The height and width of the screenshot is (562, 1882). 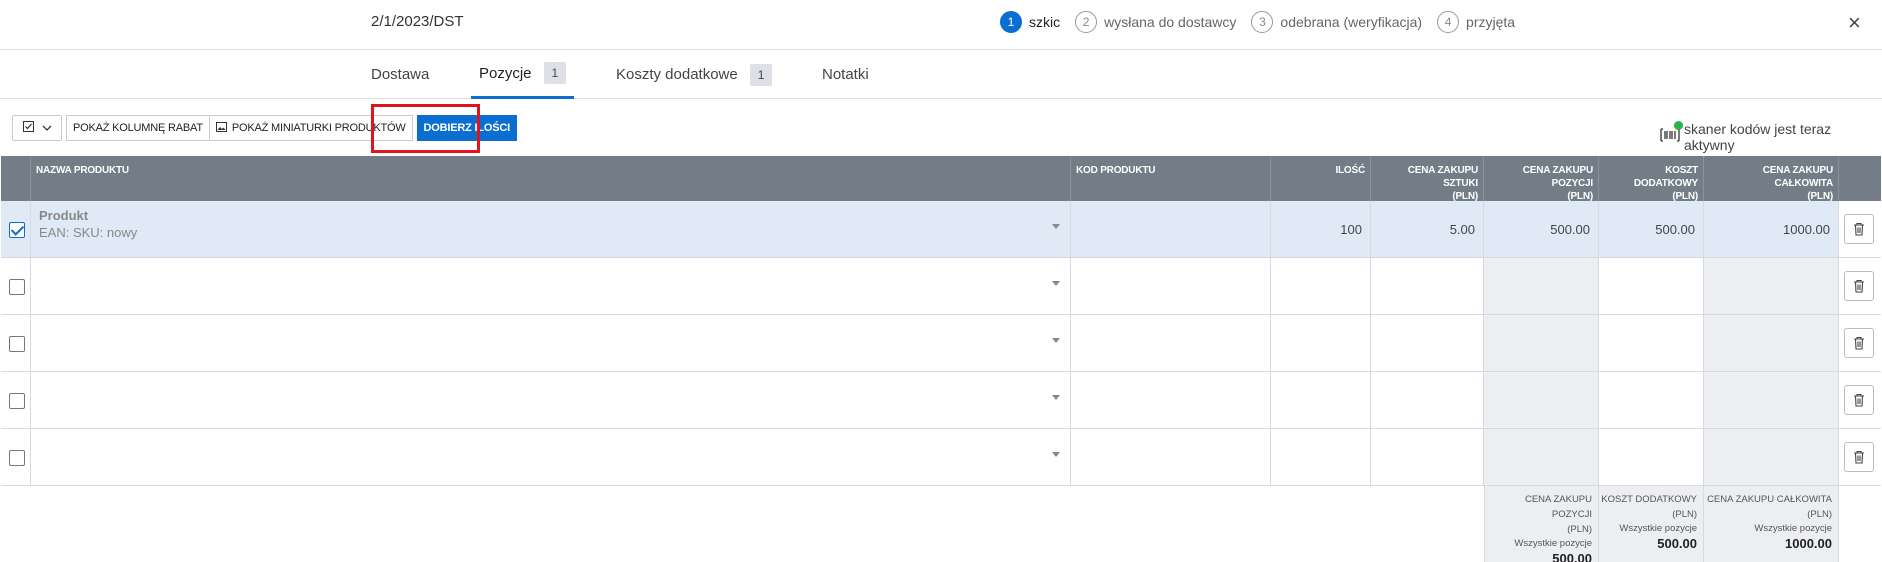 I want to click on total-label: KOSZT DODATKOWY, so click(x=1649, y=499).